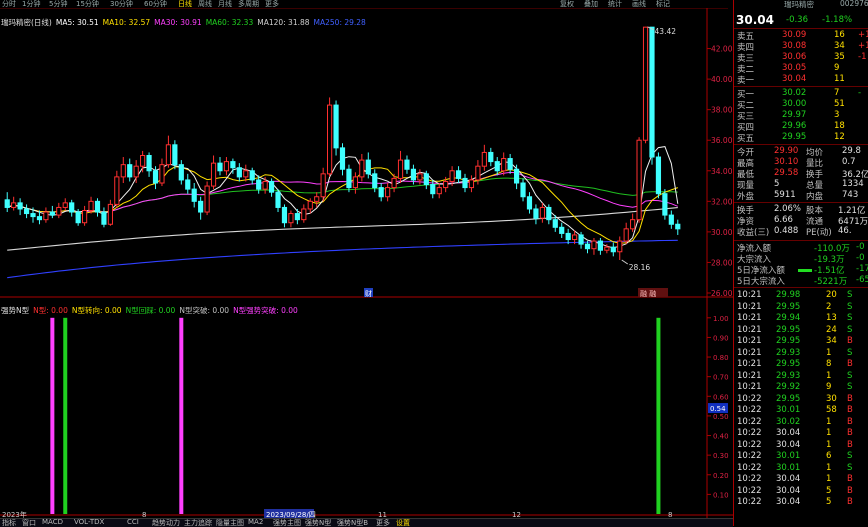 Image resolution: width=868 pixels, height=527 pixels. What do you see at coordinates (801, 69) in the screenshot?
I see `ask-row: 卖二 30.05 9` at bounding box center [801, 69].